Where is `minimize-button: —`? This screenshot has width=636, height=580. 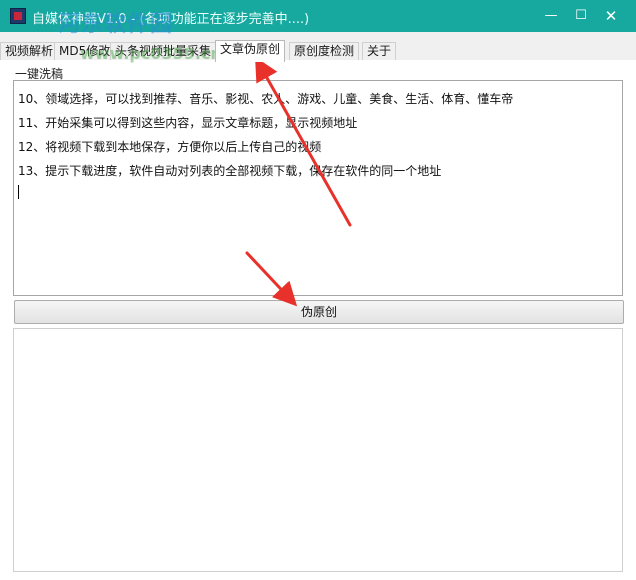
minimize-button: — is located at coordinates (551, 16).